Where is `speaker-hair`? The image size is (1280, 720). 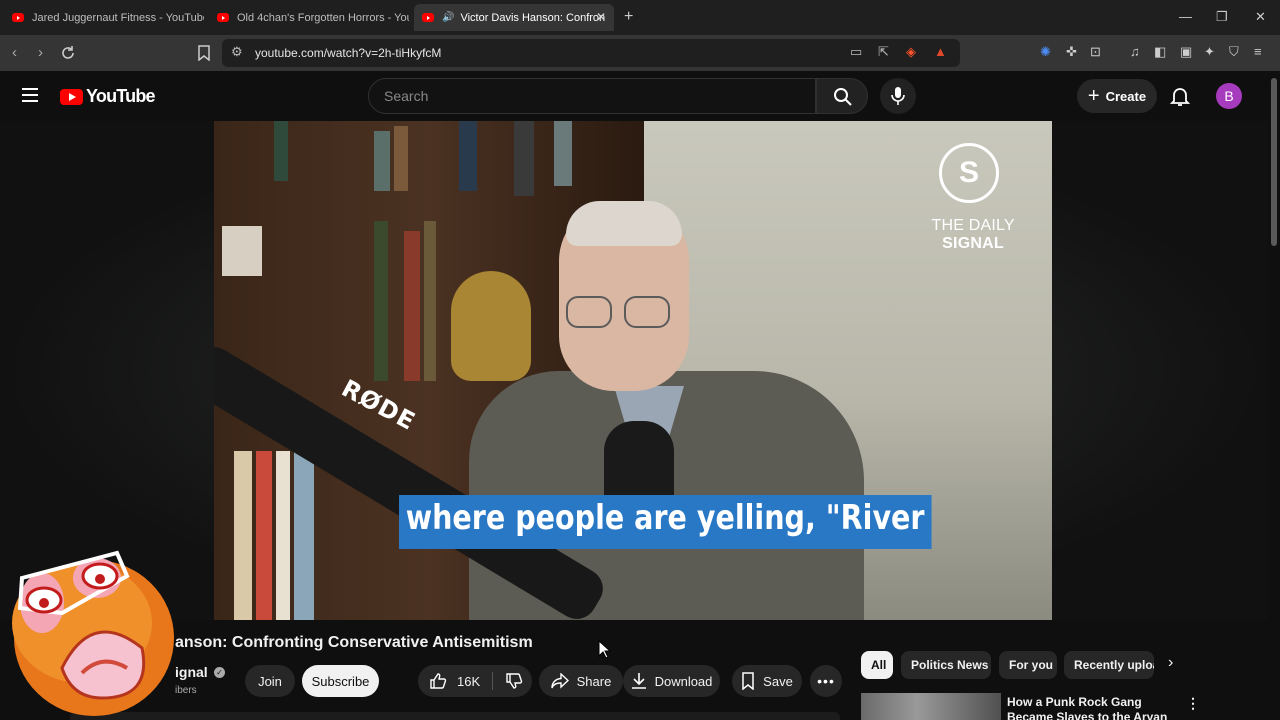
speaker-hair is located at coordinates (624, 223).